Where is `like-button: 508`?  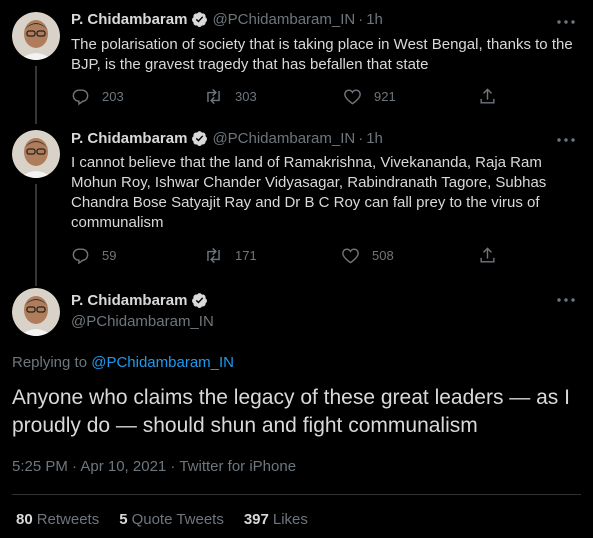
like-button: 508 is located at coordinates (367, 255).